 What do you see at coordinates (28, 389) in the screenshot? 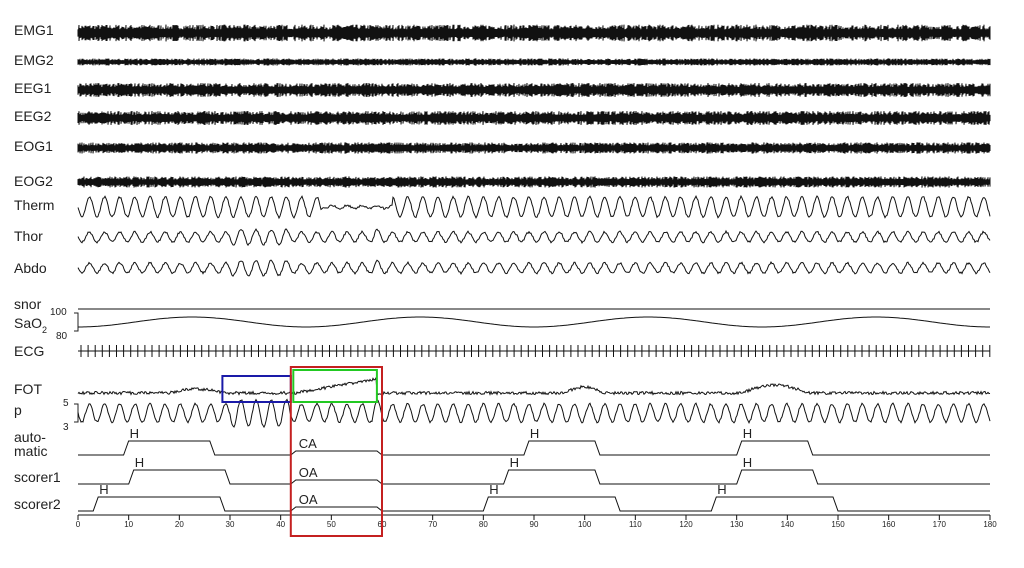
I see `channel-label: FOT` at bounding box center [28, 389].